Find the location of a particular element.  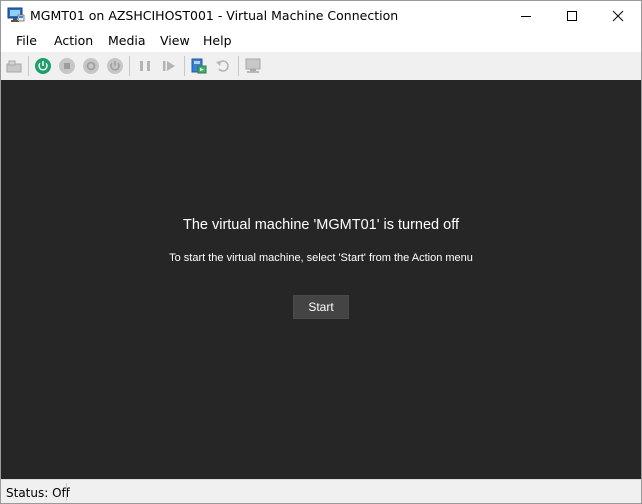

start-button: Start is located at coordinates (321, 307).